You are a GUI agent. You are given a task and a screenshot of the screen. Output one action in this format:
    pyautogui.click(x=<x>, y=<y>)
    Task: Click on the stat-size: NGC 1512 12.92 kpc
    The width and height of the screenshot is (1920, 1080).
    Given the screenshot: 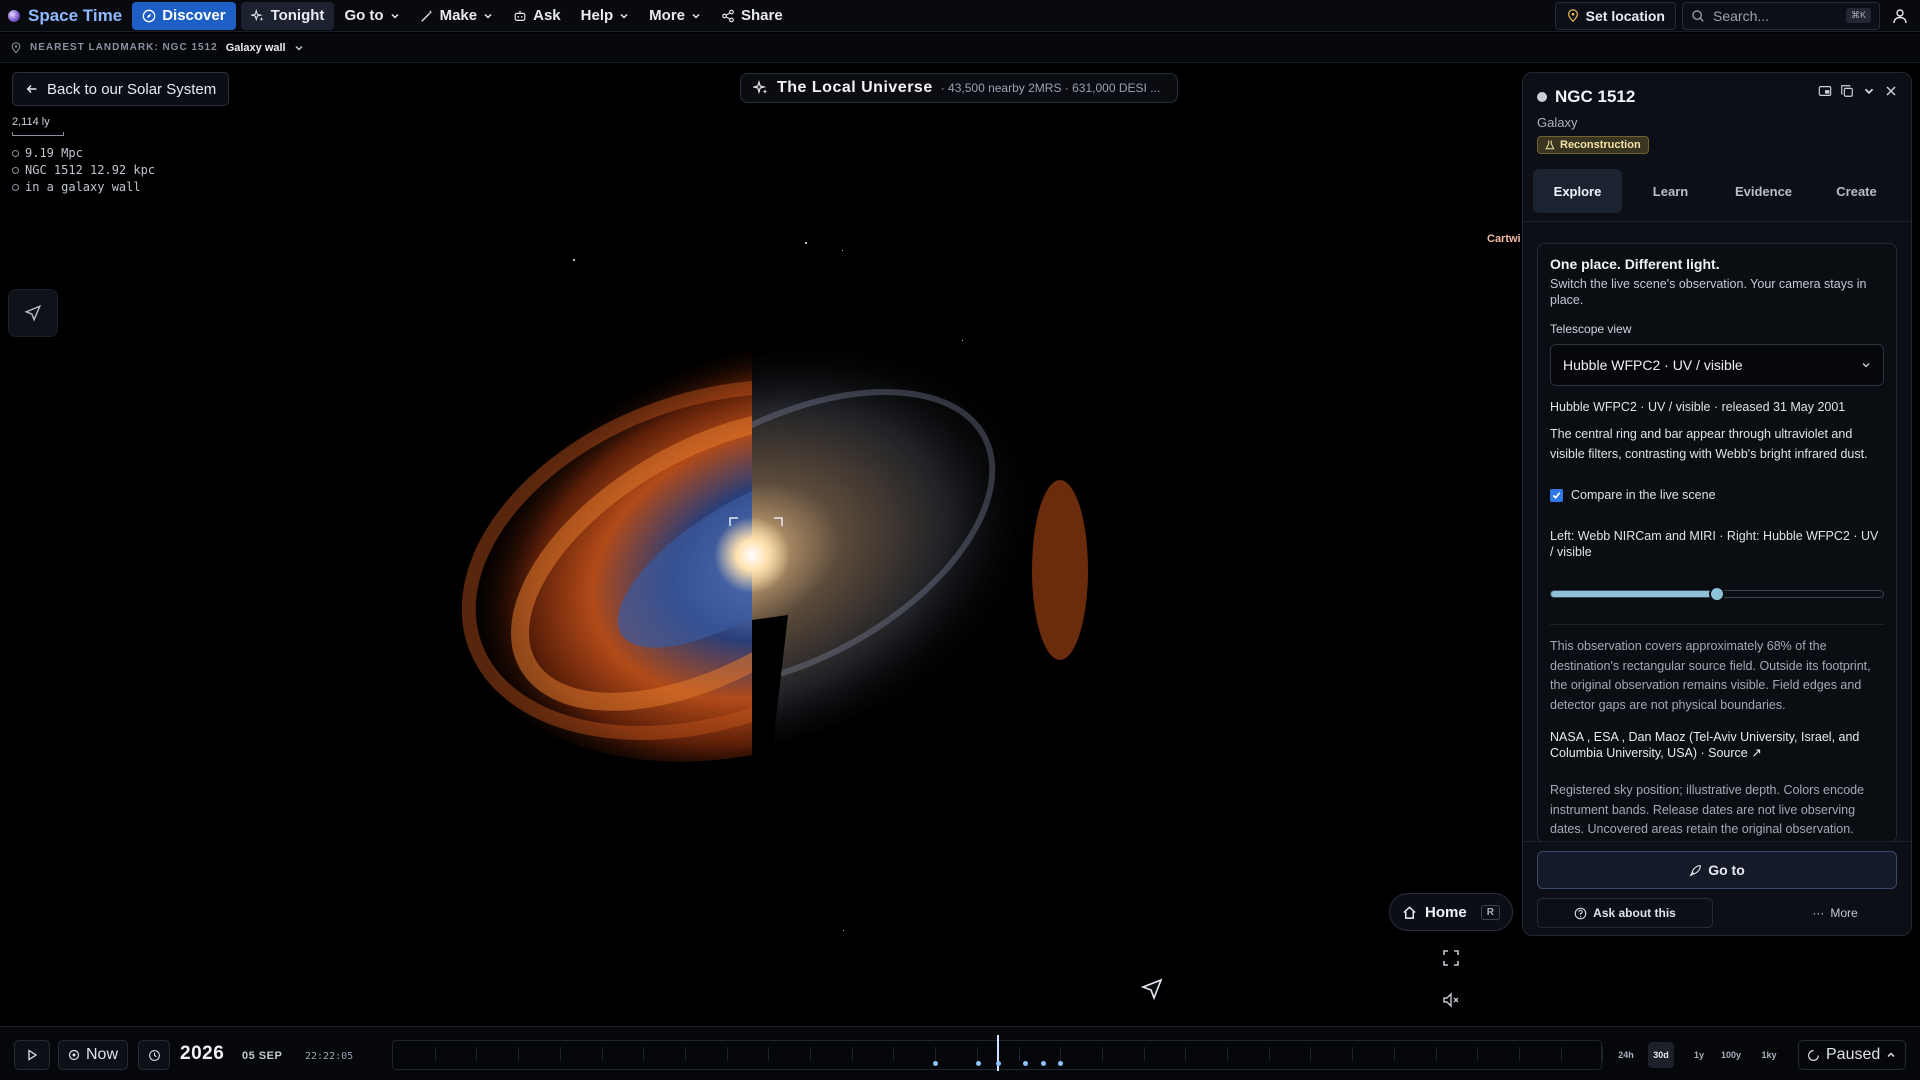 What is the action you would take?
    pyautogui.click(x=83, y=170)
    